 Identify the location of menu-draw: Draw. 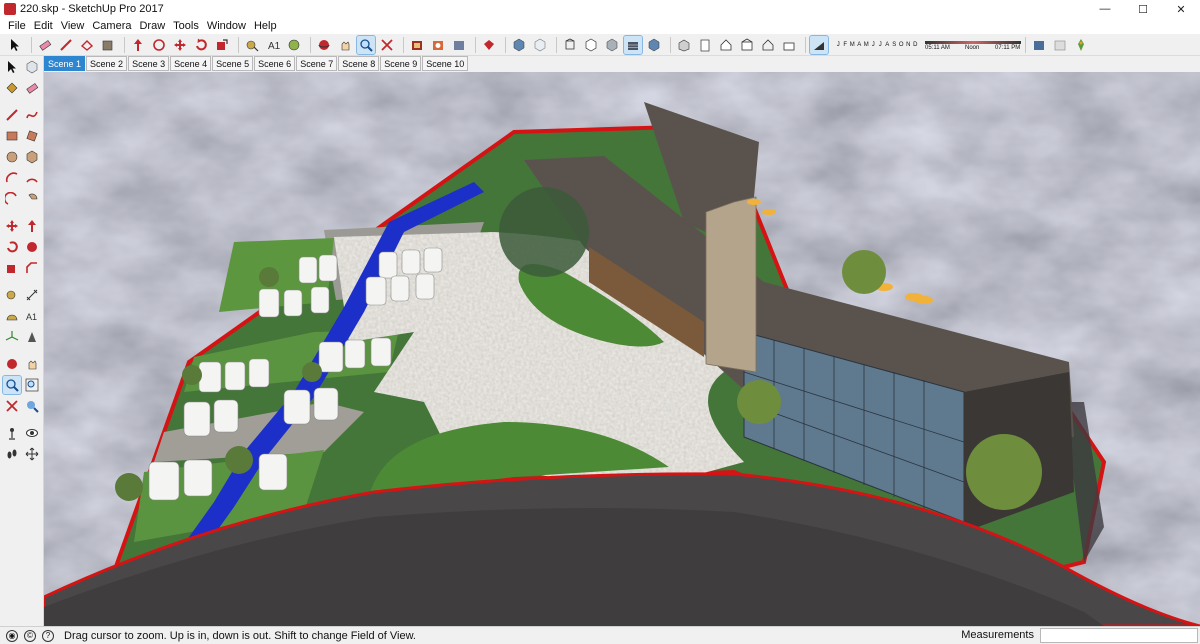
(152, 26).